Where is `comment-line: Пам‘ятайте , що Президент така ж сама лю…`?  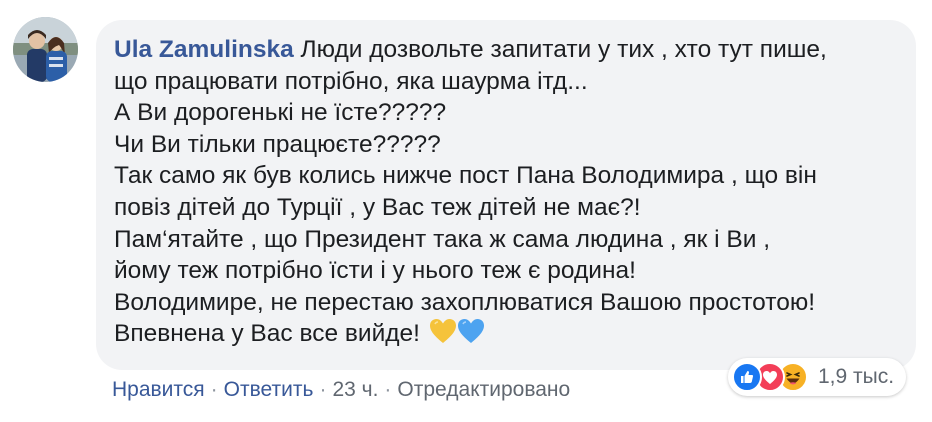
comment-line: Пам‘ятайте , що Президент така ж сама лю… is located at coordinates (442, 239).